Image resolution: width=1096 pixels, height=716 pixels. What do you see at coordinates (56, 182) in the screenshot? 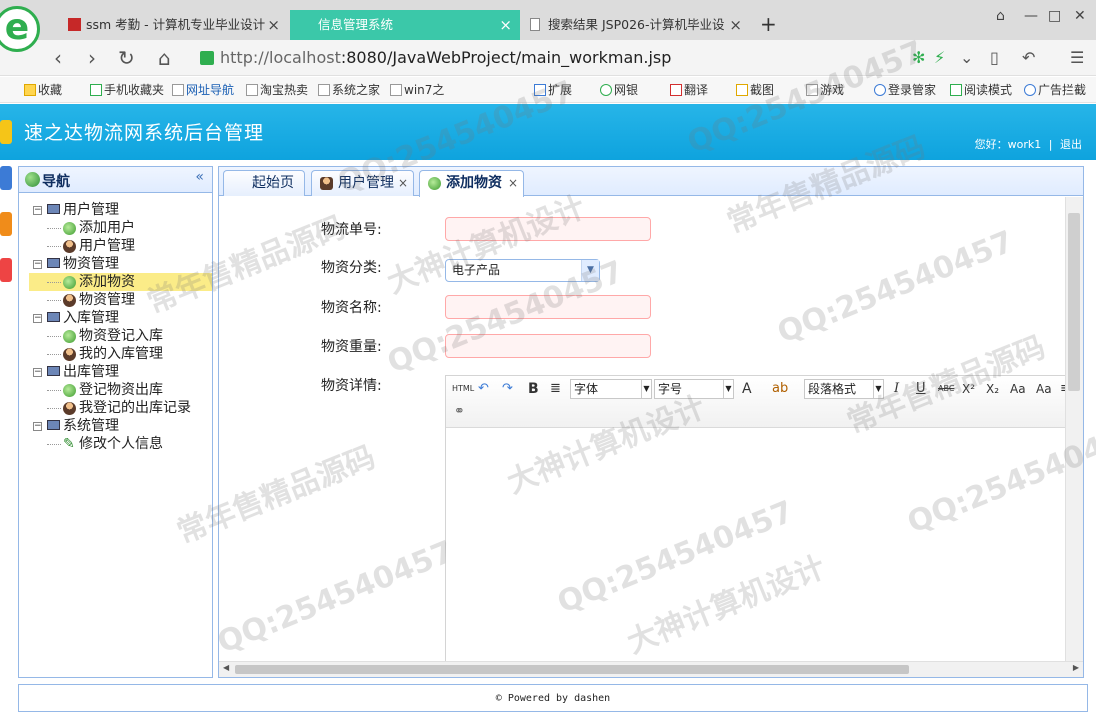
I see `sidebar-title: 导航` at bounding box center [56, 182].